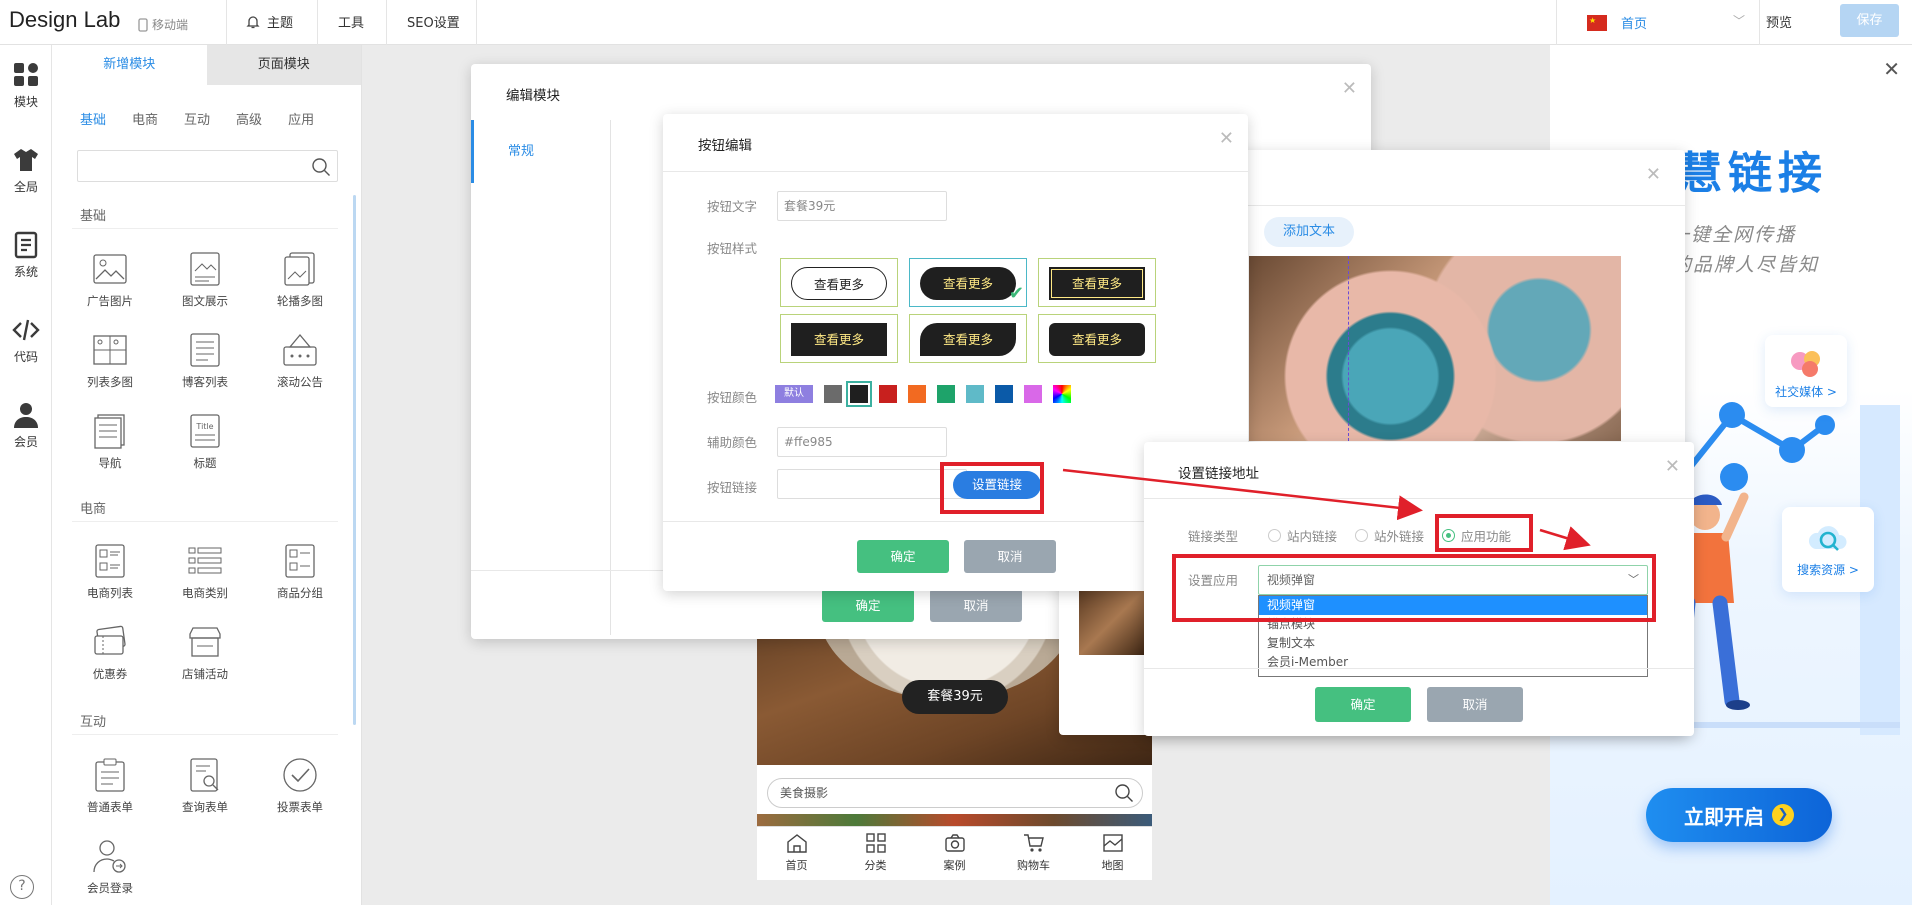  Describe the element at coordinates (283, 65) in the screenshot. I see `tab-page-module: 页面模块` at that location.